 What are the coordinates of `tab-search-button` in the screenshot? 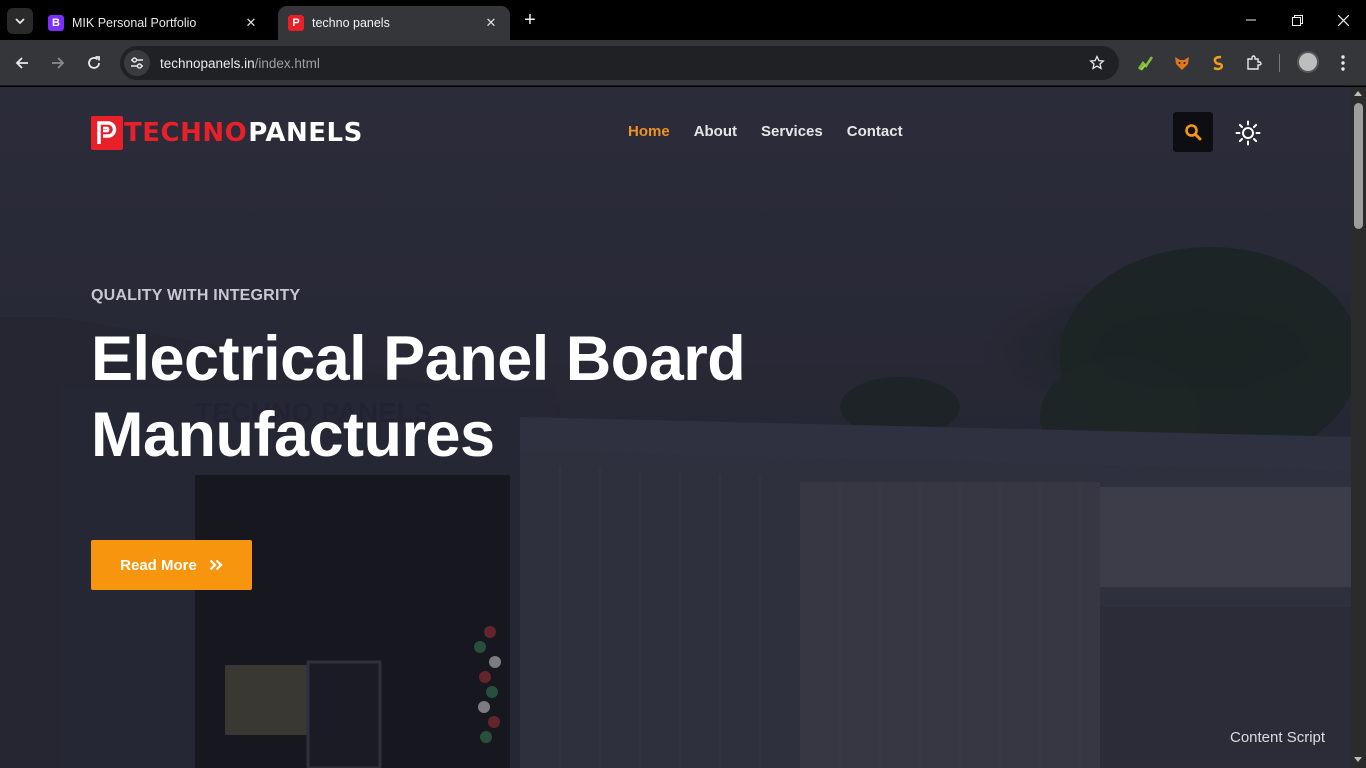 It's located at (20, 21).